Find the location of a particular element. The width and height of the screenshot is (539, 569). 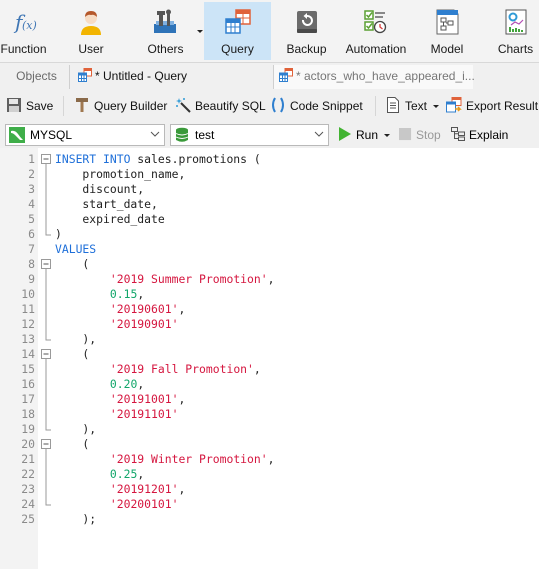

sql-keyword: VALUES is located at coordinates (76, 249).